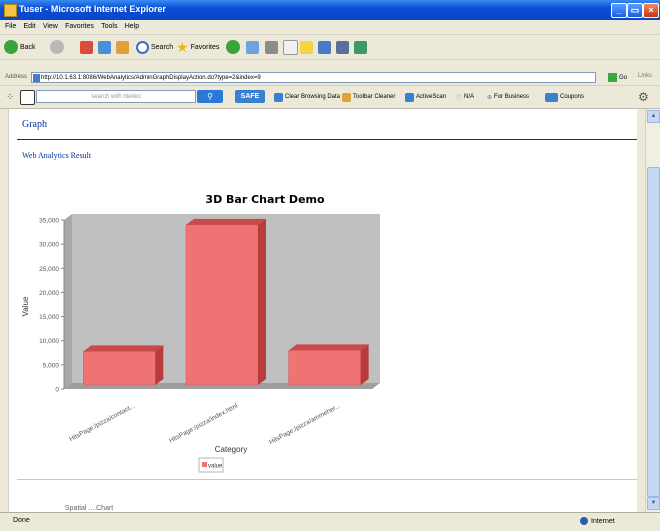 The width and height of the screenshot is (660, 531). What do you see at coordinates (215, 467) in the screenshot?
I see `legend-label: value` at bounding box center [215, 467].